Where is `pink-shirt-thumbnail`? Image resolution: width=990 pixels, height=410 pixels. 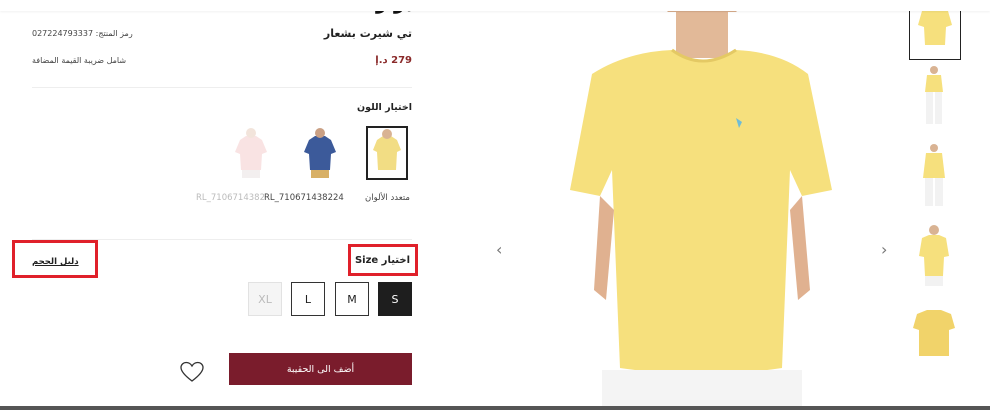
pink-shirt-thumbnail is located at coordinates (251, 153).